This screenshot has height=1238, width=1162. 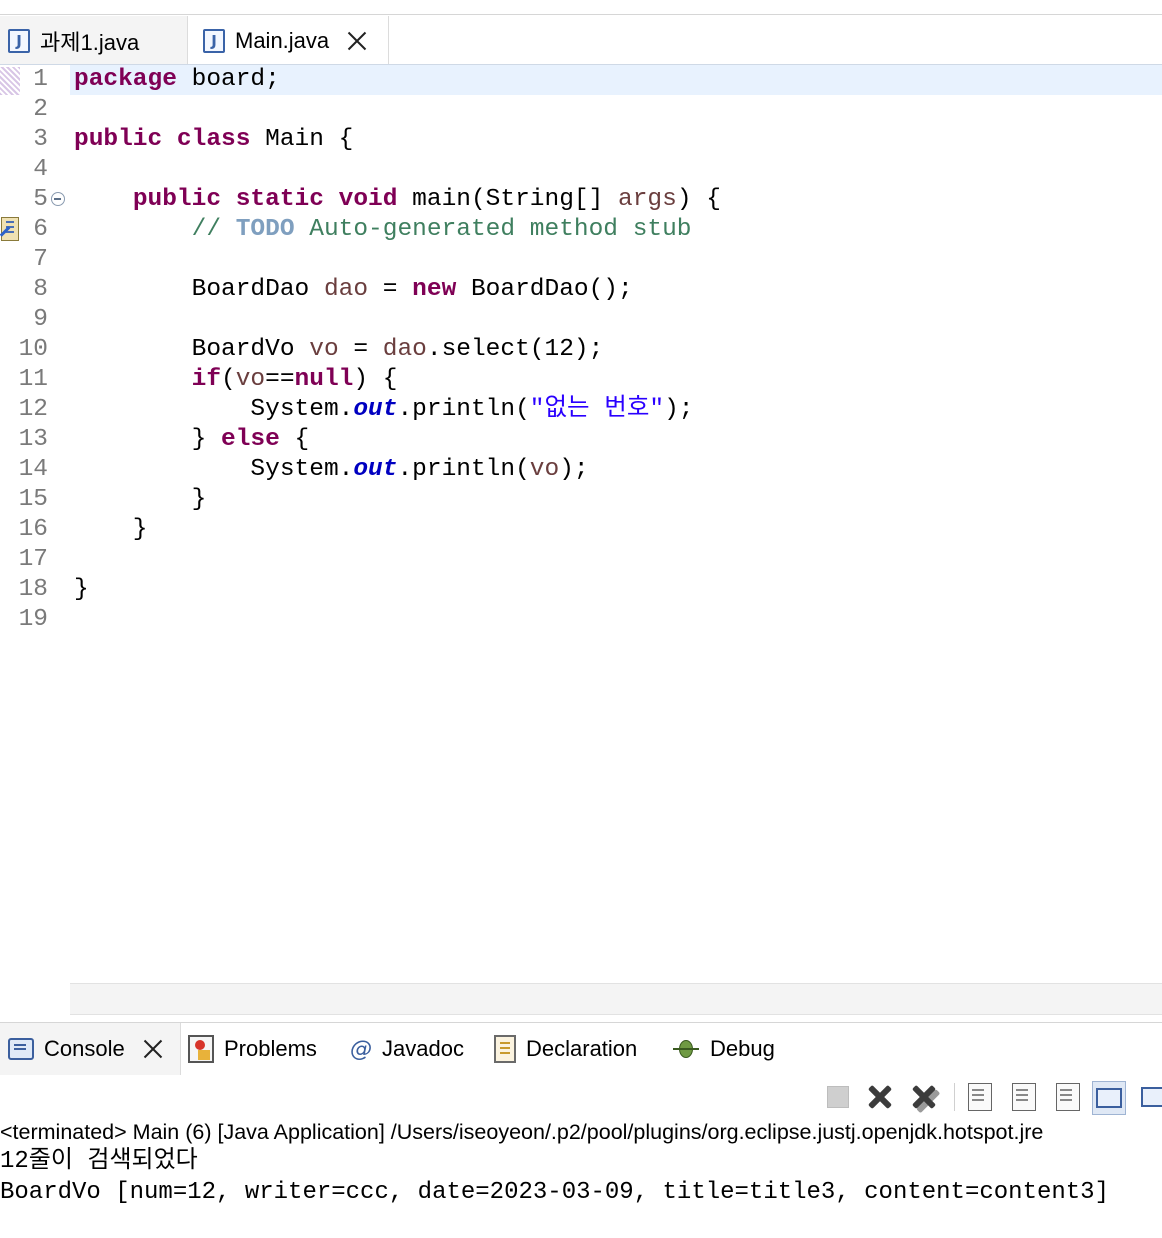 I want to click on fold-toggle-icon, so click(x=58, y=199).